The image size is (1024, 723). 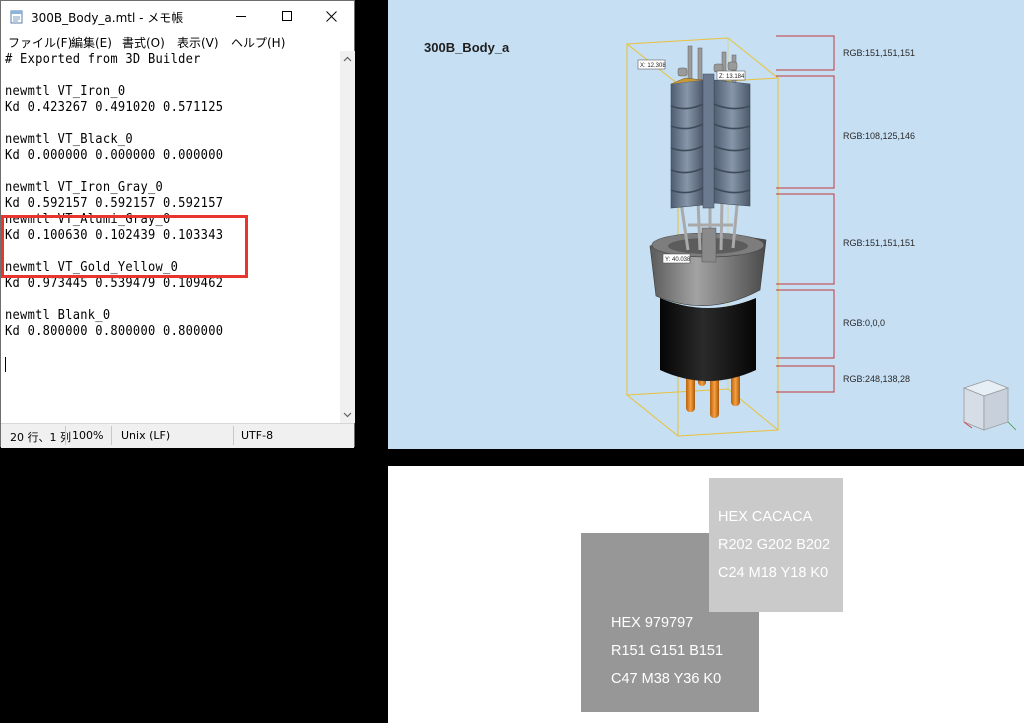 I want to click on window-title: 300B_Body_a.mtl - メモ帳, so click(x=107, y=18).